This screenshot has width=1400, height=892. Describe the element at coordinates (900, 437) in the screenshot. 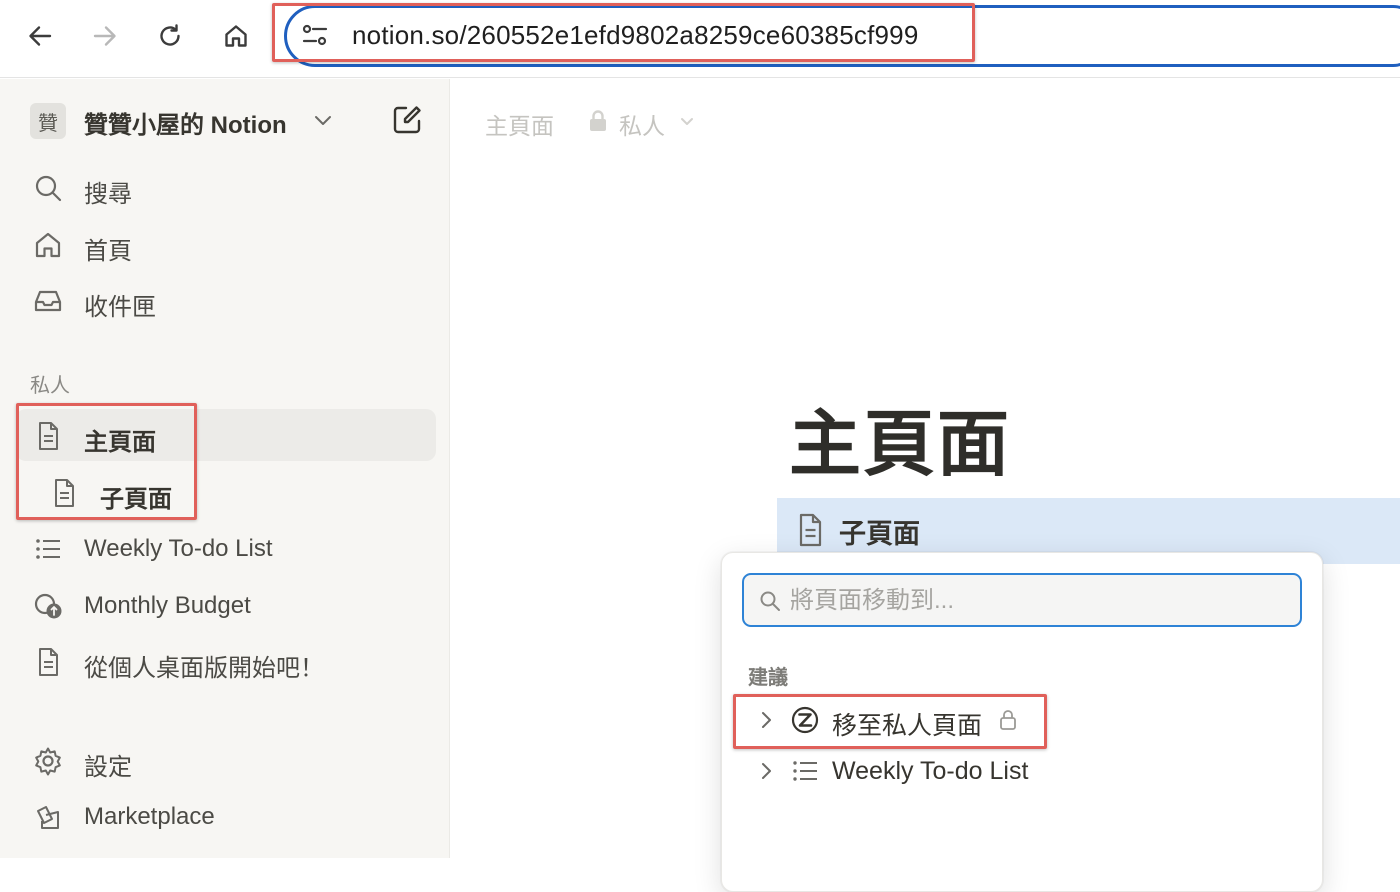

I see `page-title: 主頁面` at that location.